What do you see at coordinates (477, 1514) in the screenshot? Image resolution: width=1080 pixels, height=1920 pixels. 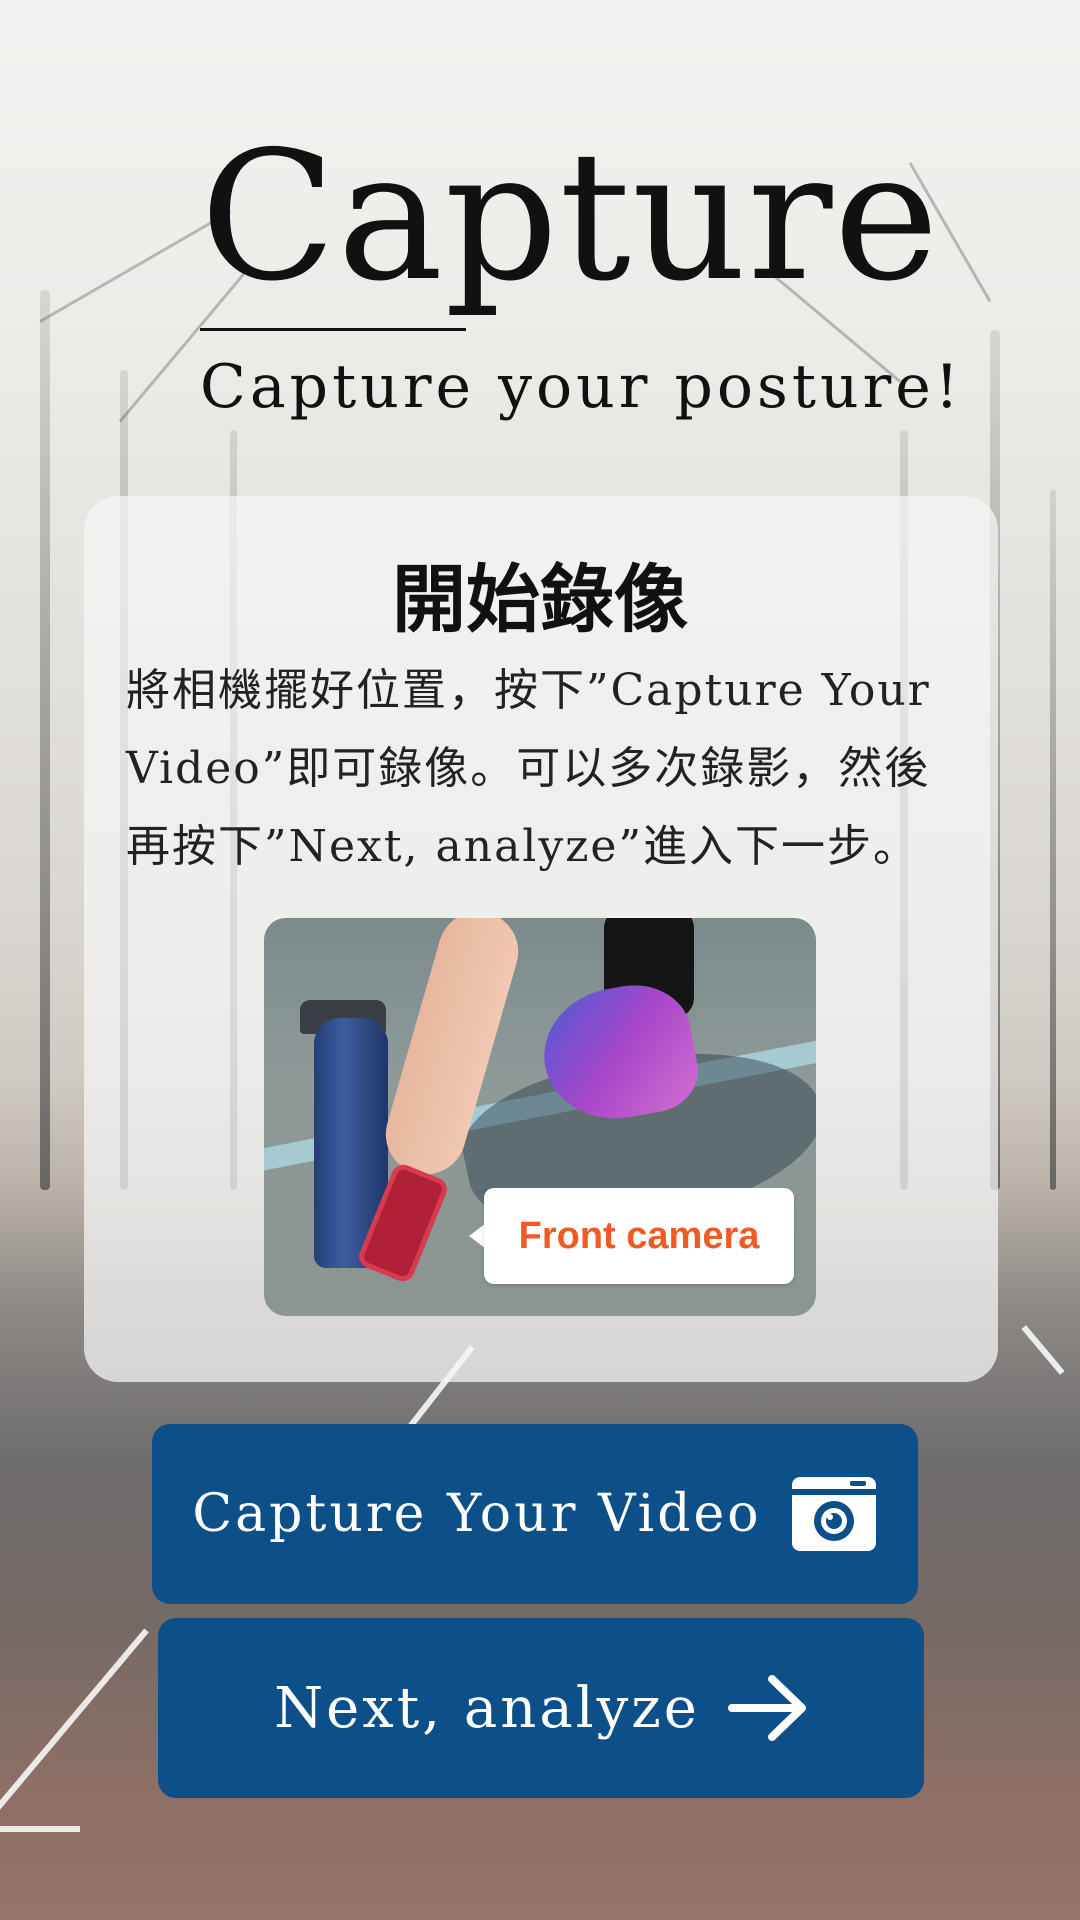 I see `capture-video-label: Capture Your Video` at bounding box center [477, 1514].